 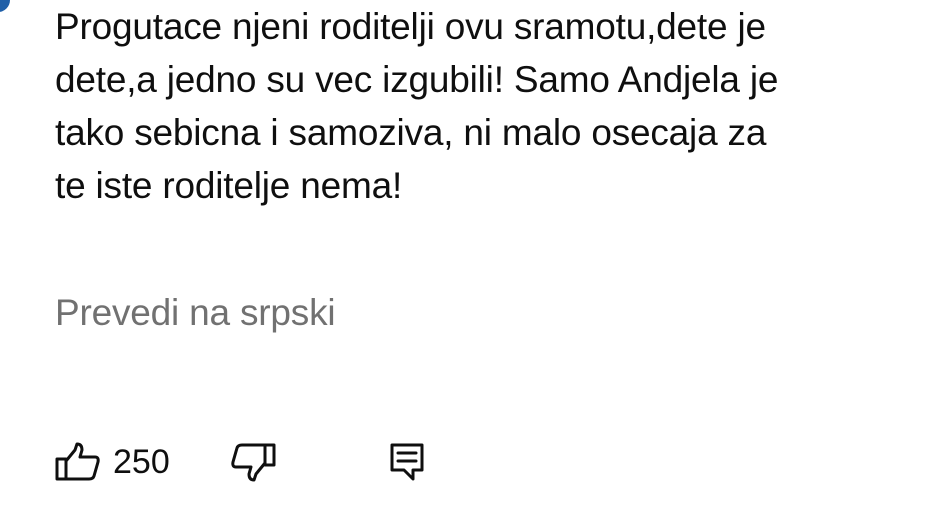 I want to click on comment-line: te iste roditelje nema!, so click(x=229, y=185).